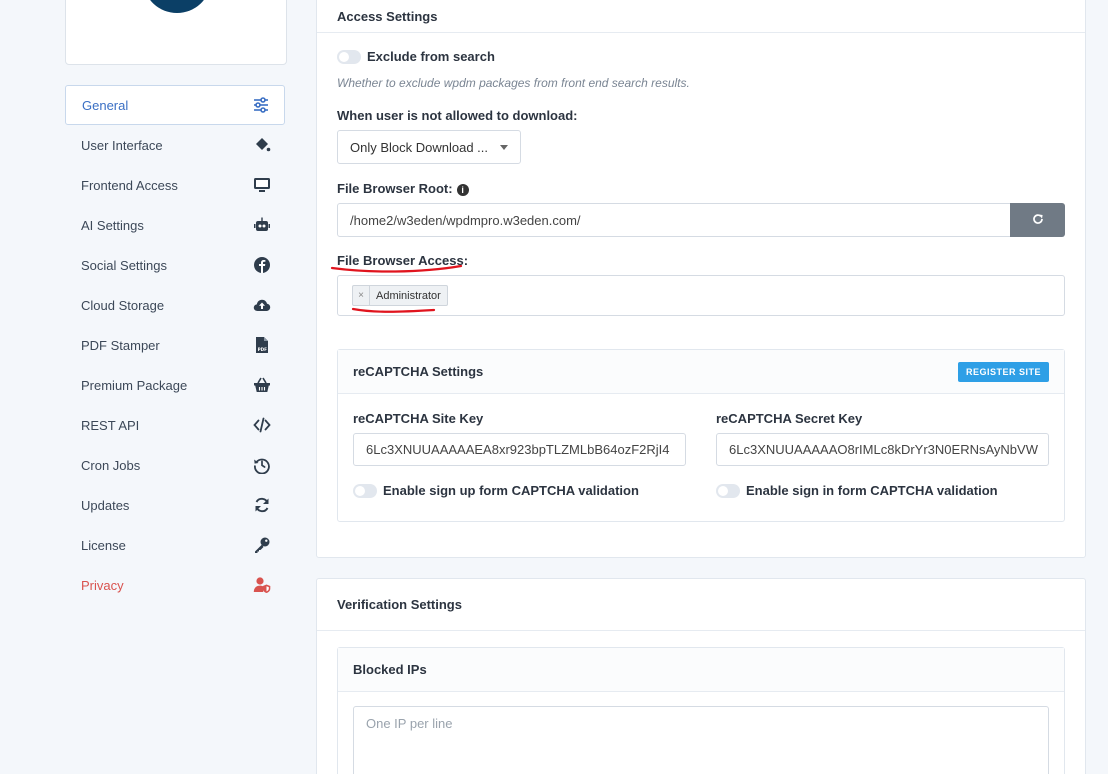 This screenshot has width=1108, height=774. What do you see at coordinates (418, 371) in the screenshot?
I see `recaptcha-title: reCAPTCHA Settings` at bounding box center [418, 371].